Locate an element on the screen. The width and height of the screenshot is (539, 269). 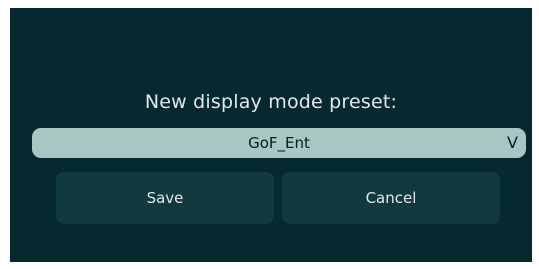
dialog-prompt: New display mode preset: is located at coordinates (271, 102).